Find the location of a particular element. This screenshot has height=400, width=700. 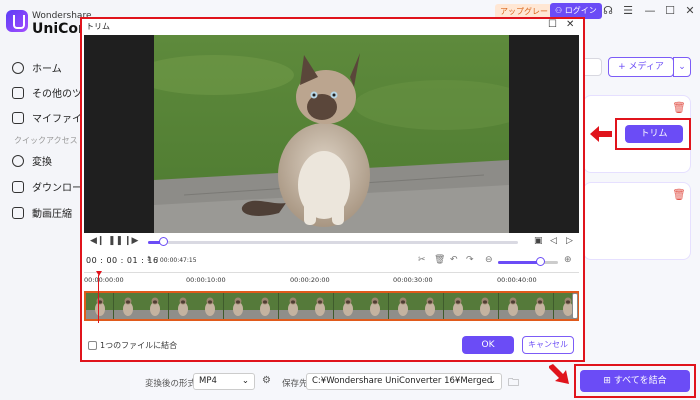

arrow-down-right-icon is located at coordinates (559, 374).